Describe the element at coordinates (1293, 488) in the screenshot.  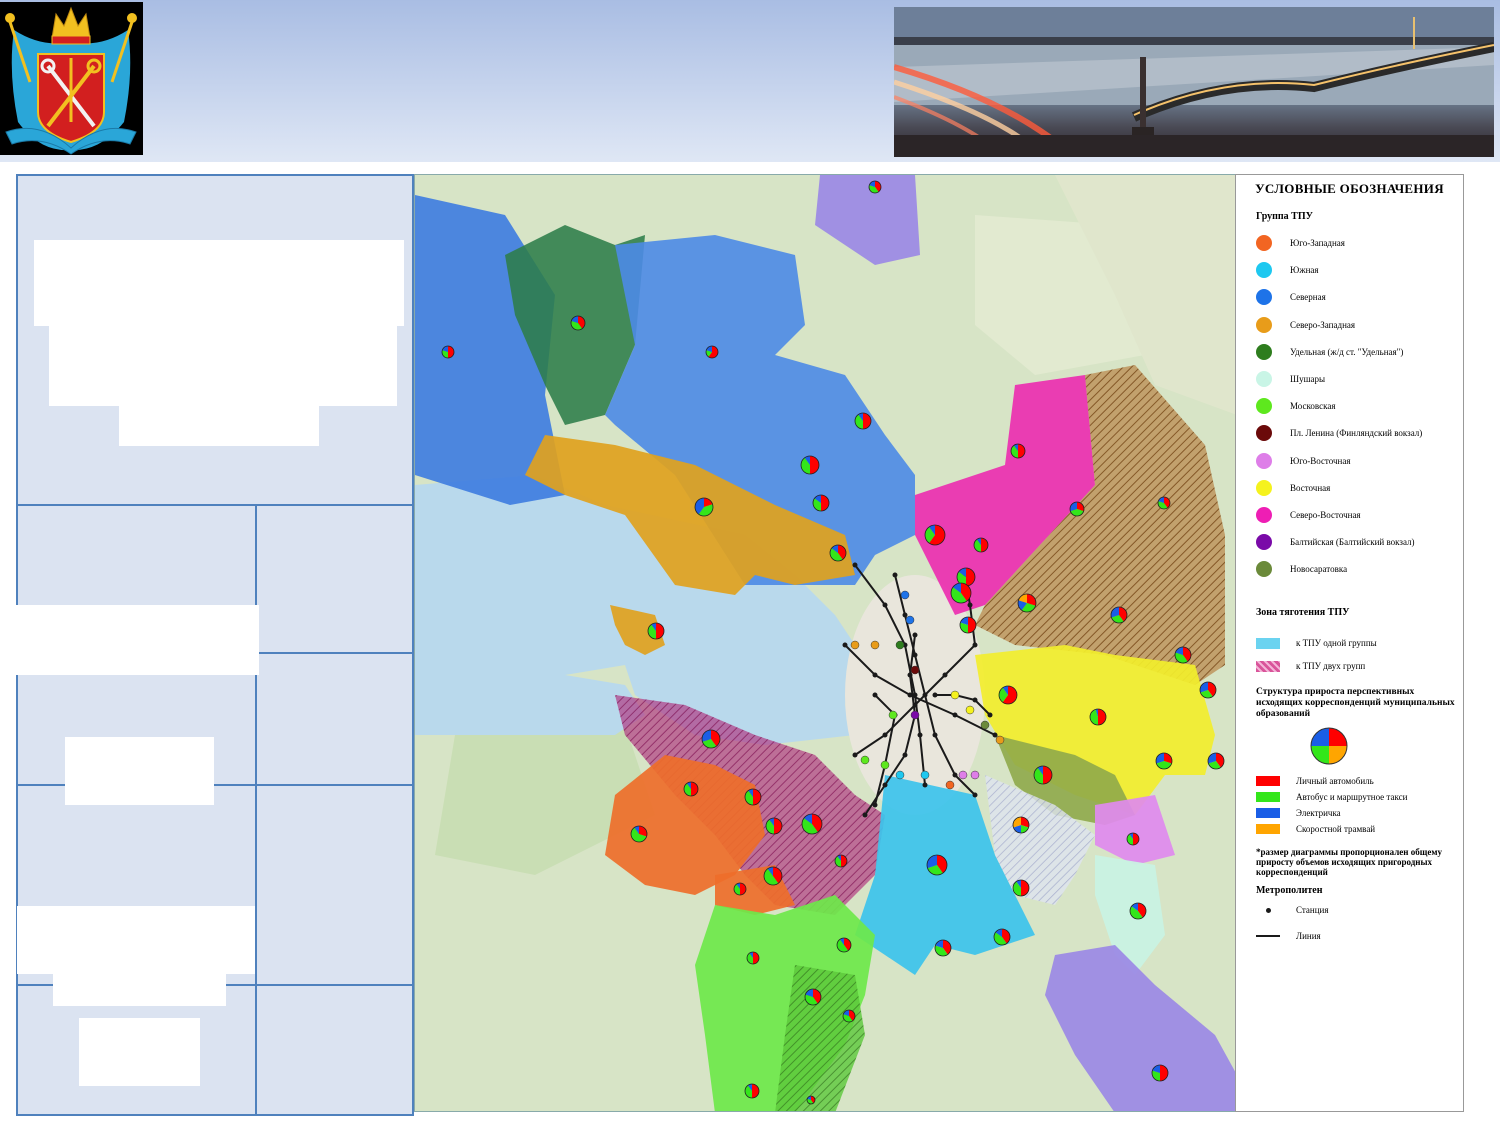
I see `legend-group-item: Восточная` at that location.